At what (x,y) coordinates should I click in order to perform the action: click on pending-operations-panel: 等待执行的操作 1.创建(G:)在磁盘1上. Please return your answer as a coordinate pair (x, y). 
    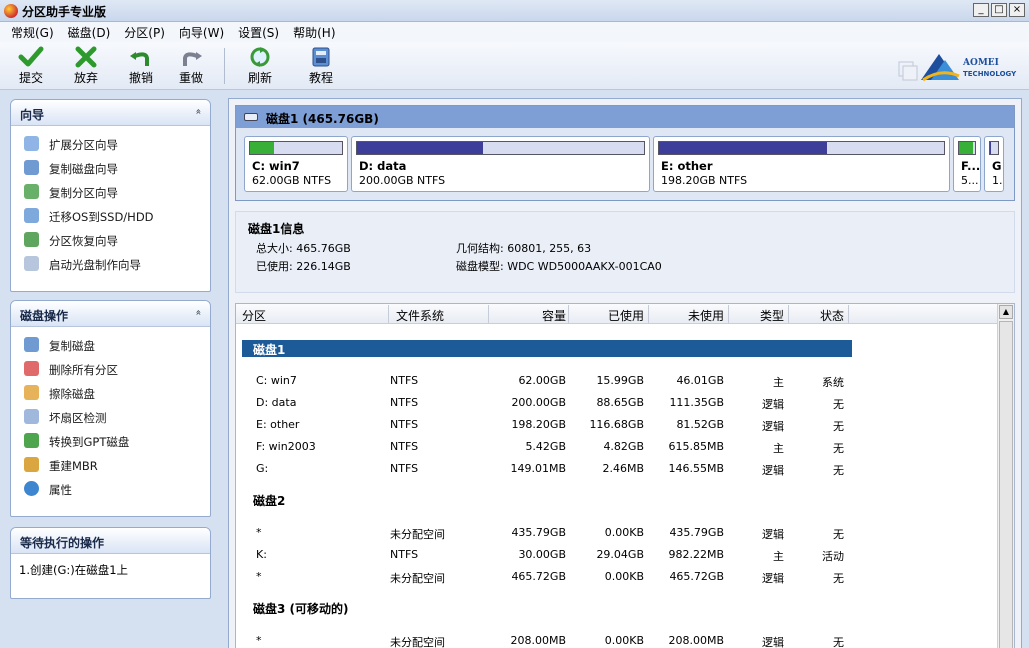
    Looking at the image, I should click on (110, 563).